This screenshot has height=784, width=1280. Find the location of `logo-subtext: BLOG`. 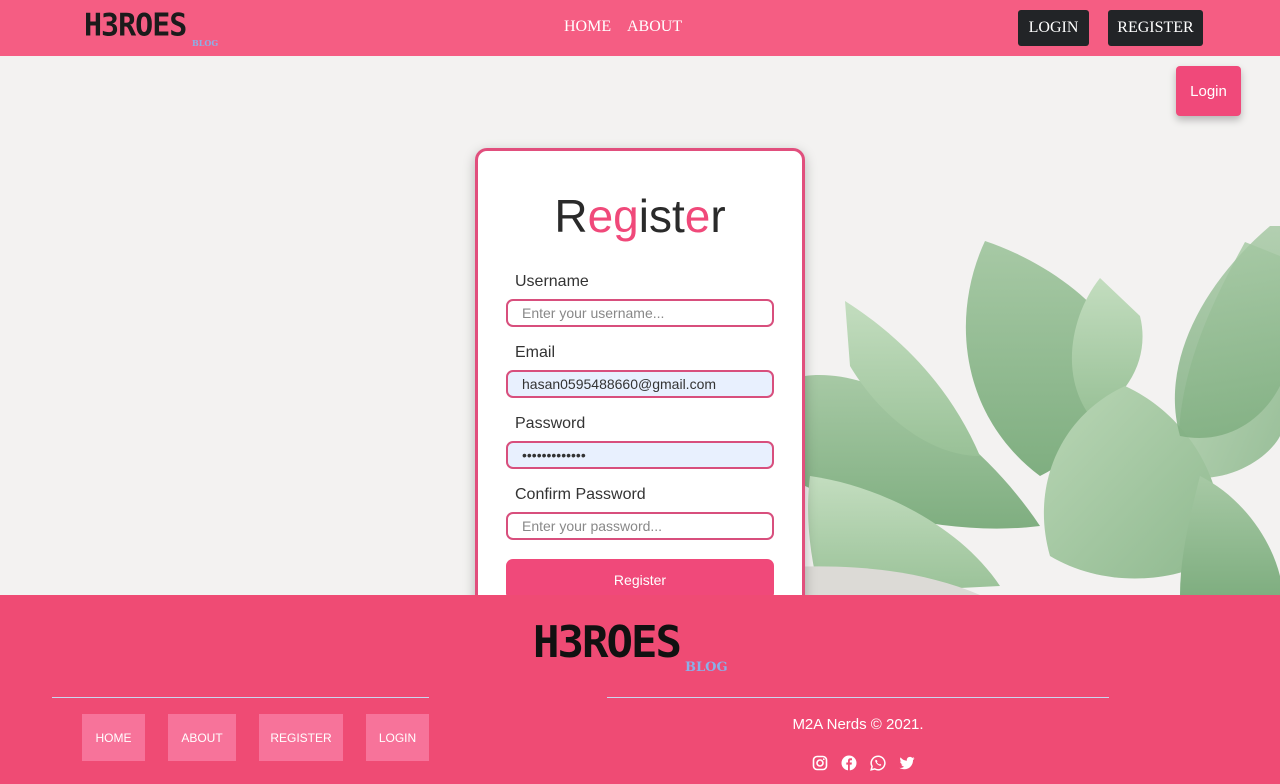

logo-subtext: BLOG is located at coordinates (205, 43).